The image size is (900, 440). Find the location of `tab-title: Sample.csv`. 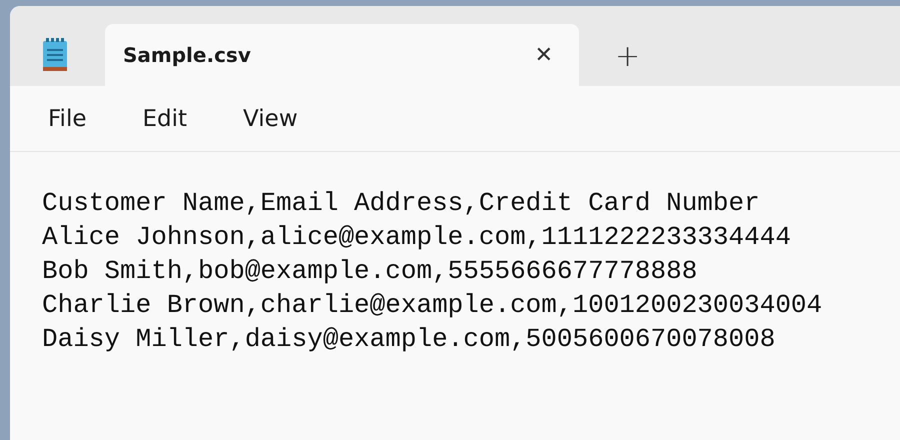

tab-title: Sample.csv is located at coordinates (187, 55).